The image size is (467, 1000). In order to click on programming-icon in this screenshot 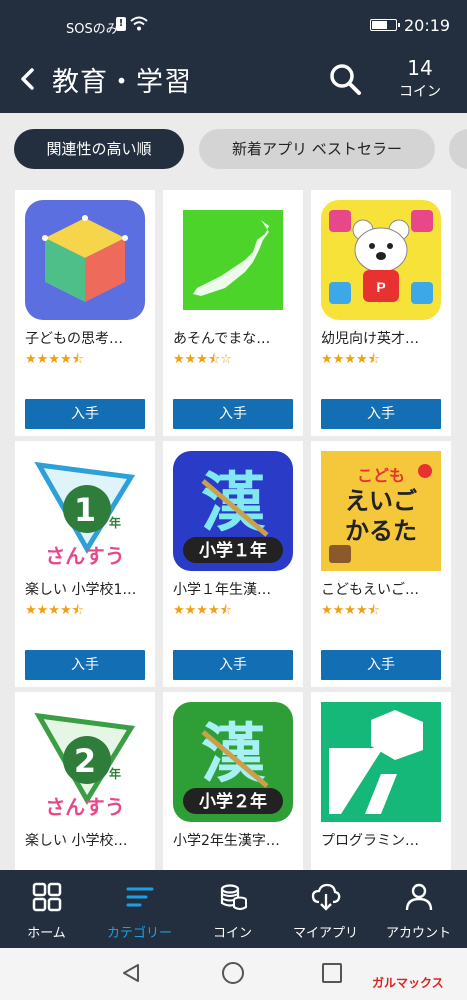, I will do `click(381, 762)`.